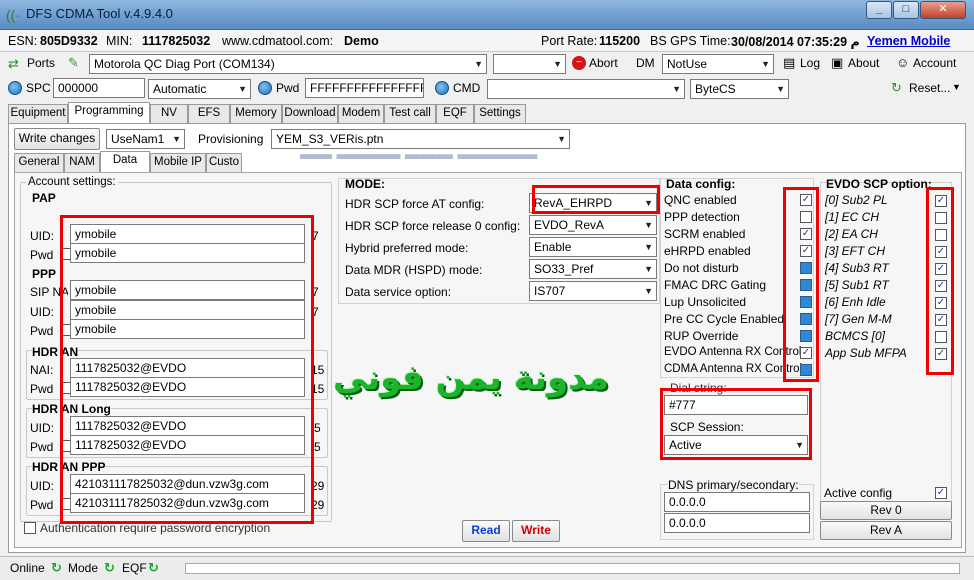  What do you see at coordinates (701, 268) in the screenshot?
I see `do-not-disturb-label: Do not disturb` at bounding box center [701, 268].